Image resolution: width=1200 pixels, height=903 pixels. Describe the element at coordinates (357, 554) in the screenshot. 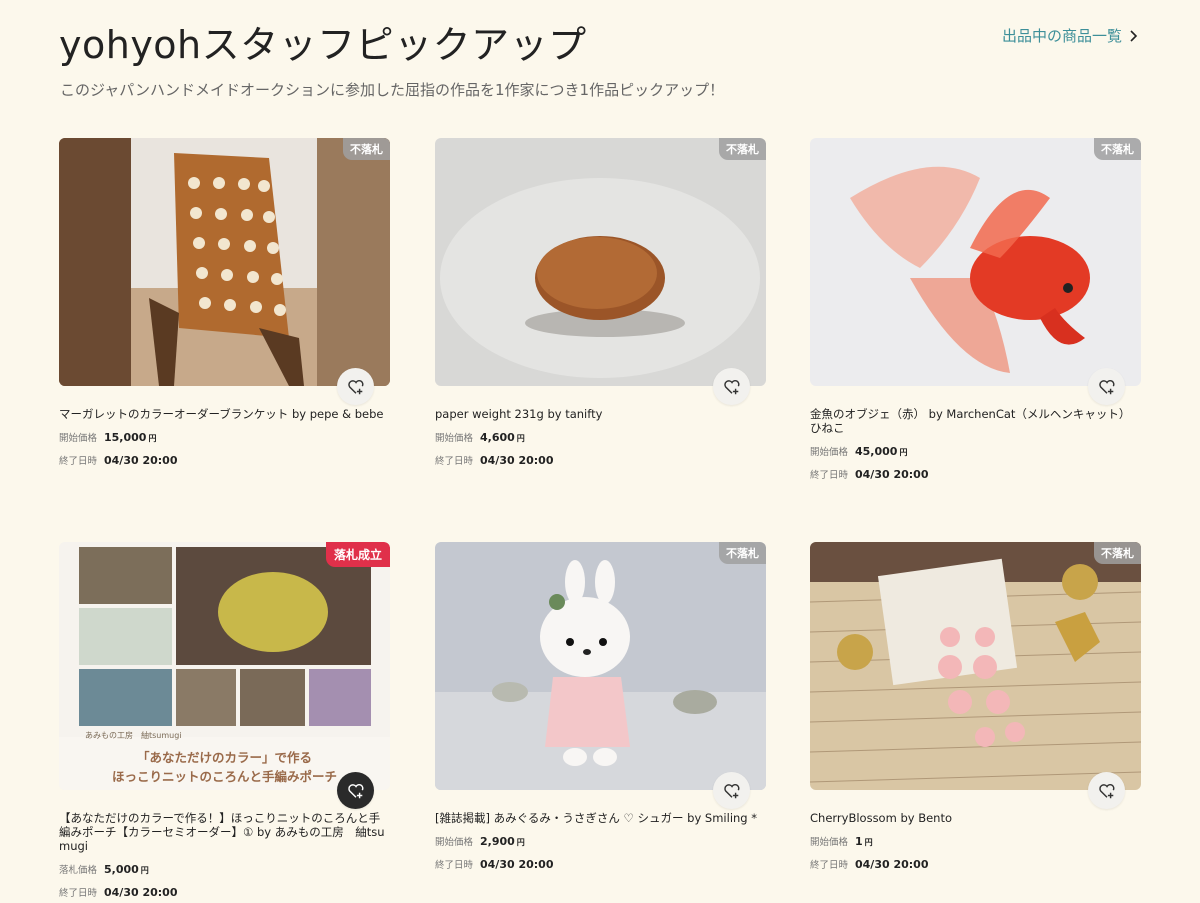

I see `status-badge: 落札成立` at that location.